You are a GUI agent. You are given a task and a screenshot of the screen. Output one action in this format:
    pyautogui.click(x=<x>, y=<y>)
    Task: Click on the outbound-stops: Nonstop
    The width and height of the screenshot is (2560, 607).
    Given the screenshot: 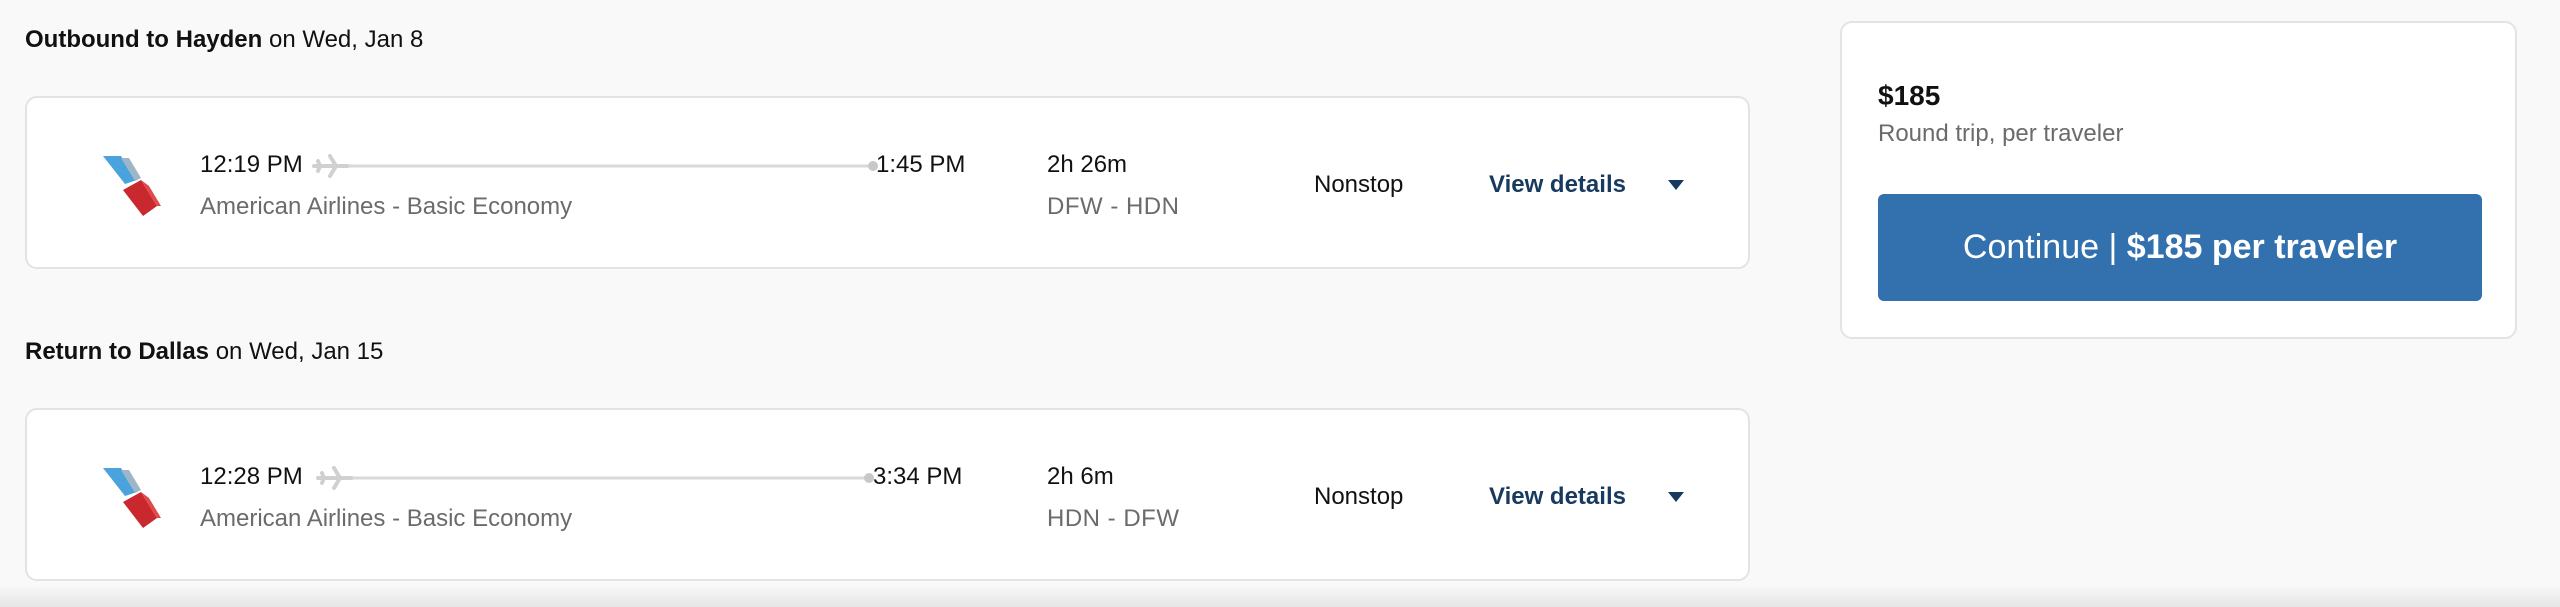 What is the action you would take?
    pyautogui.click(x=1359, y=184)
    